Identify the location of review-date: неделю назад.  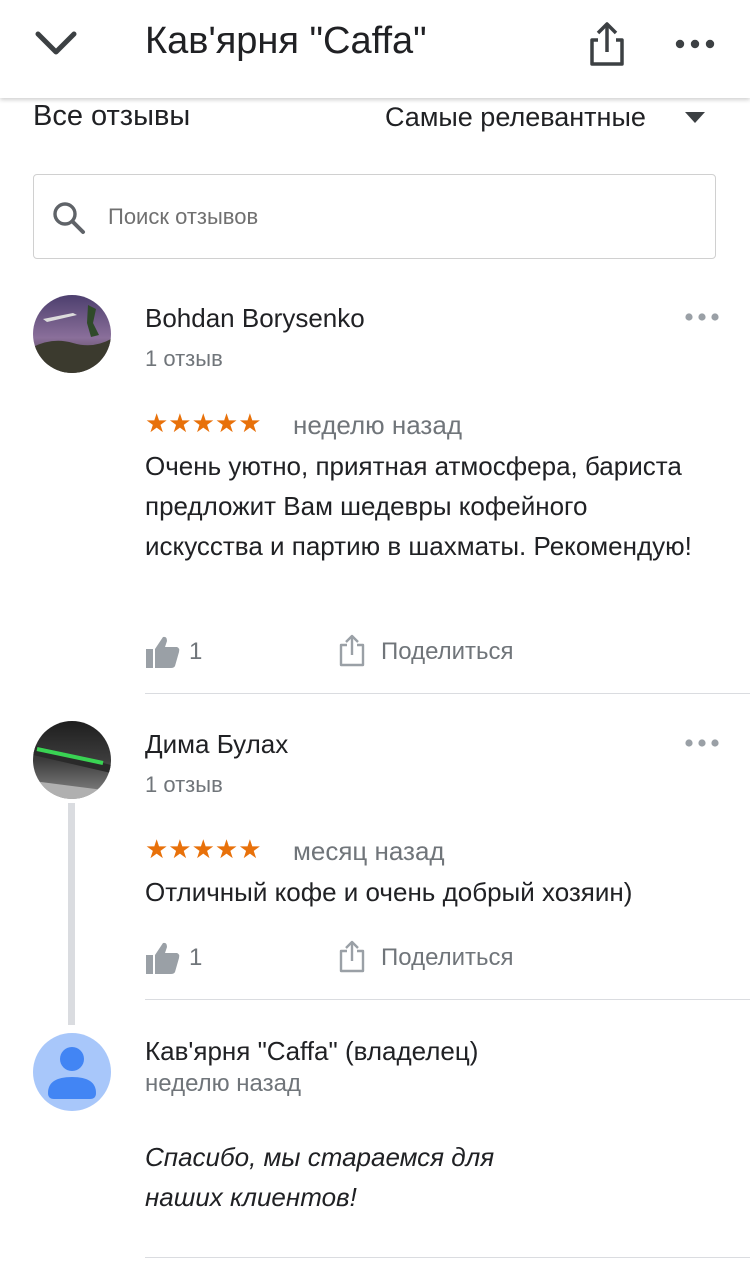
(377, 425).